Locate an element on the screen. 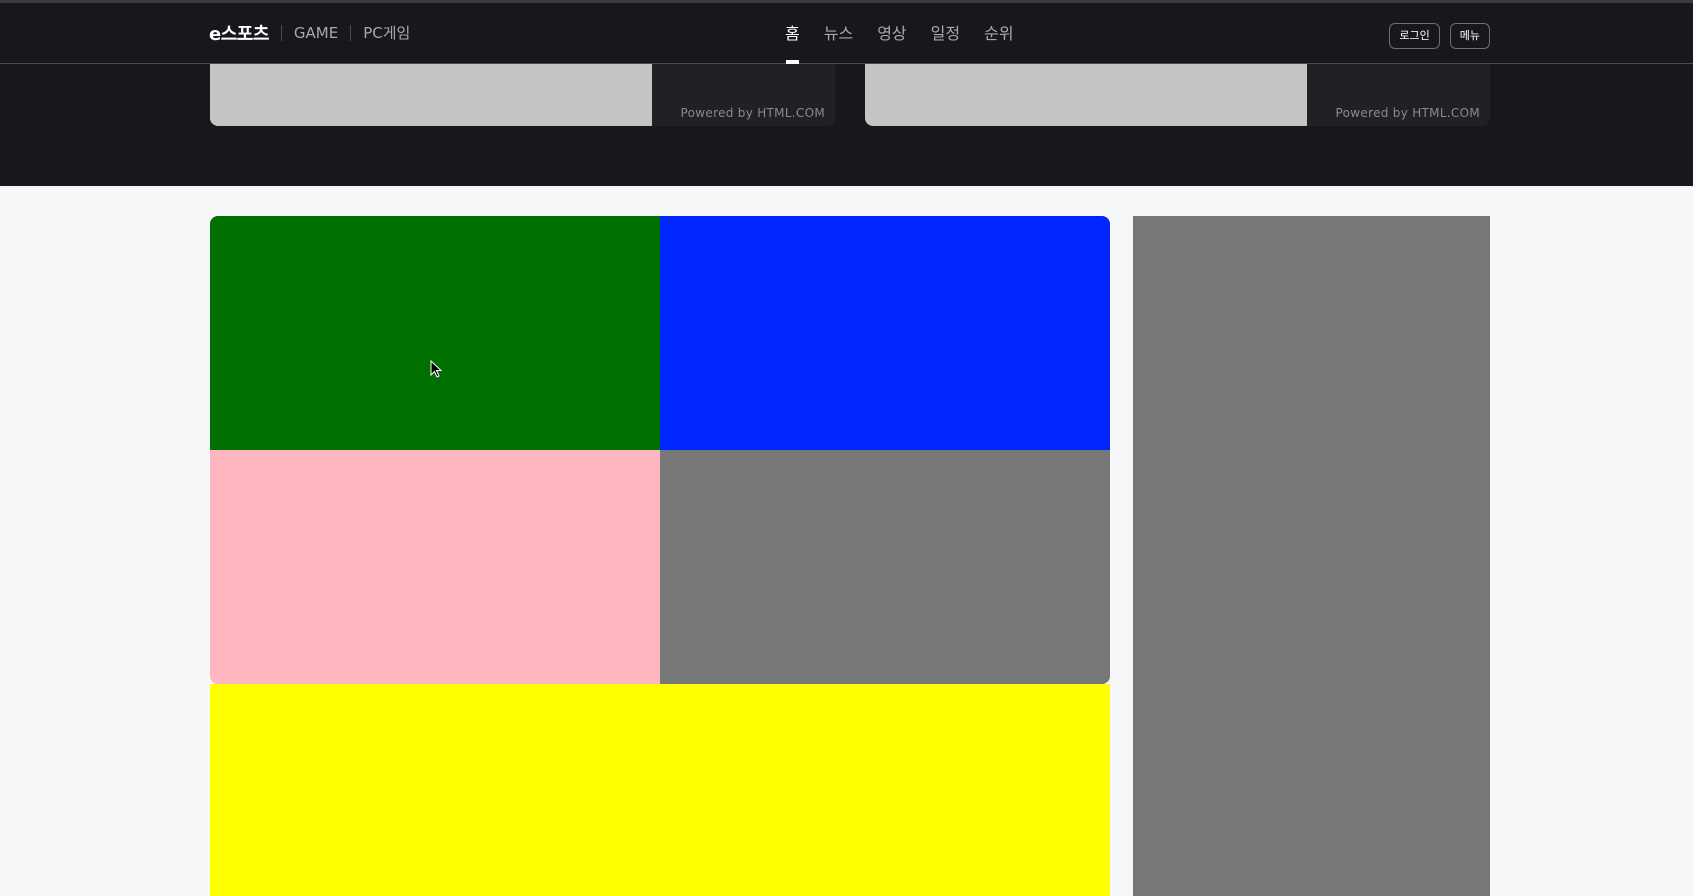 The height and width of the screenshot is (896, 1693). ad-card-right: Powered by HTML.COM is located at coordinates (1177, 95).